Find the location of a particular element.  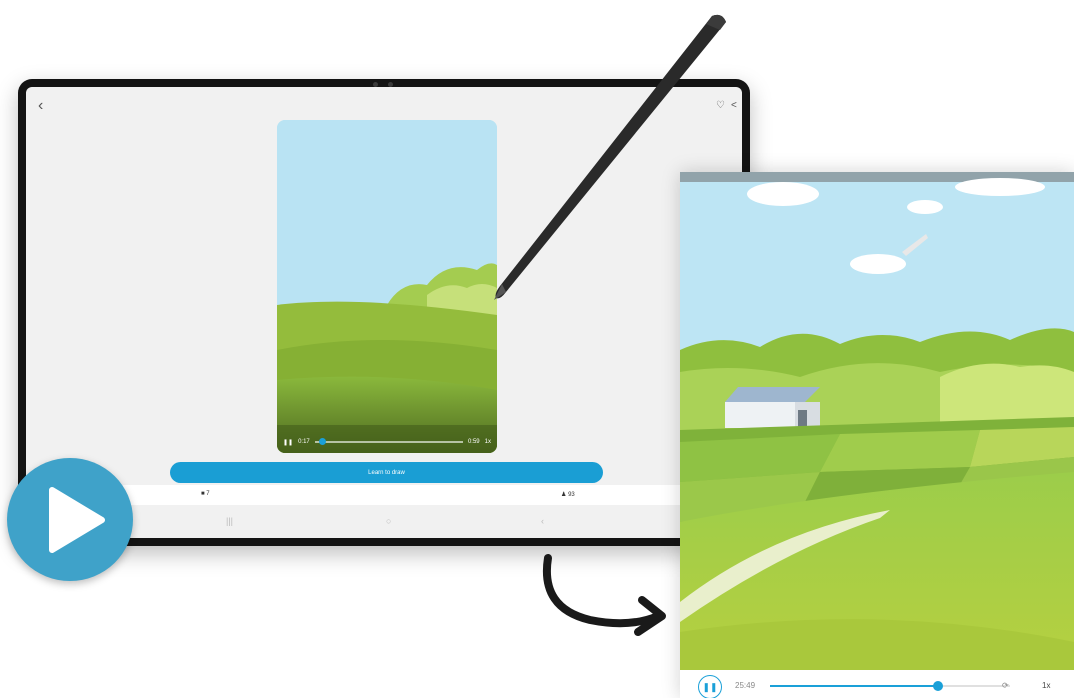

zoom-current-time: 25:49 is located at coordinates (745, 685).